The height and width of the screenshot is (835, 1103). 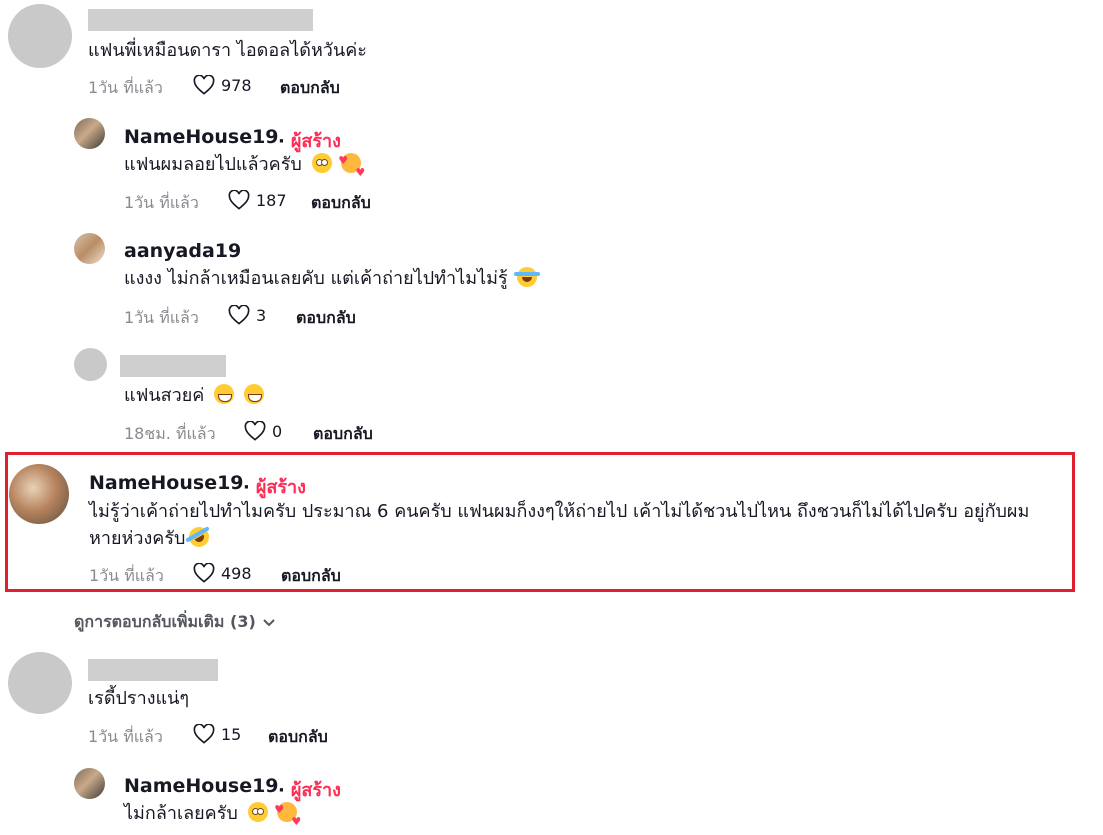 I want to click on like-button: 498, so click(x=222, y=573).